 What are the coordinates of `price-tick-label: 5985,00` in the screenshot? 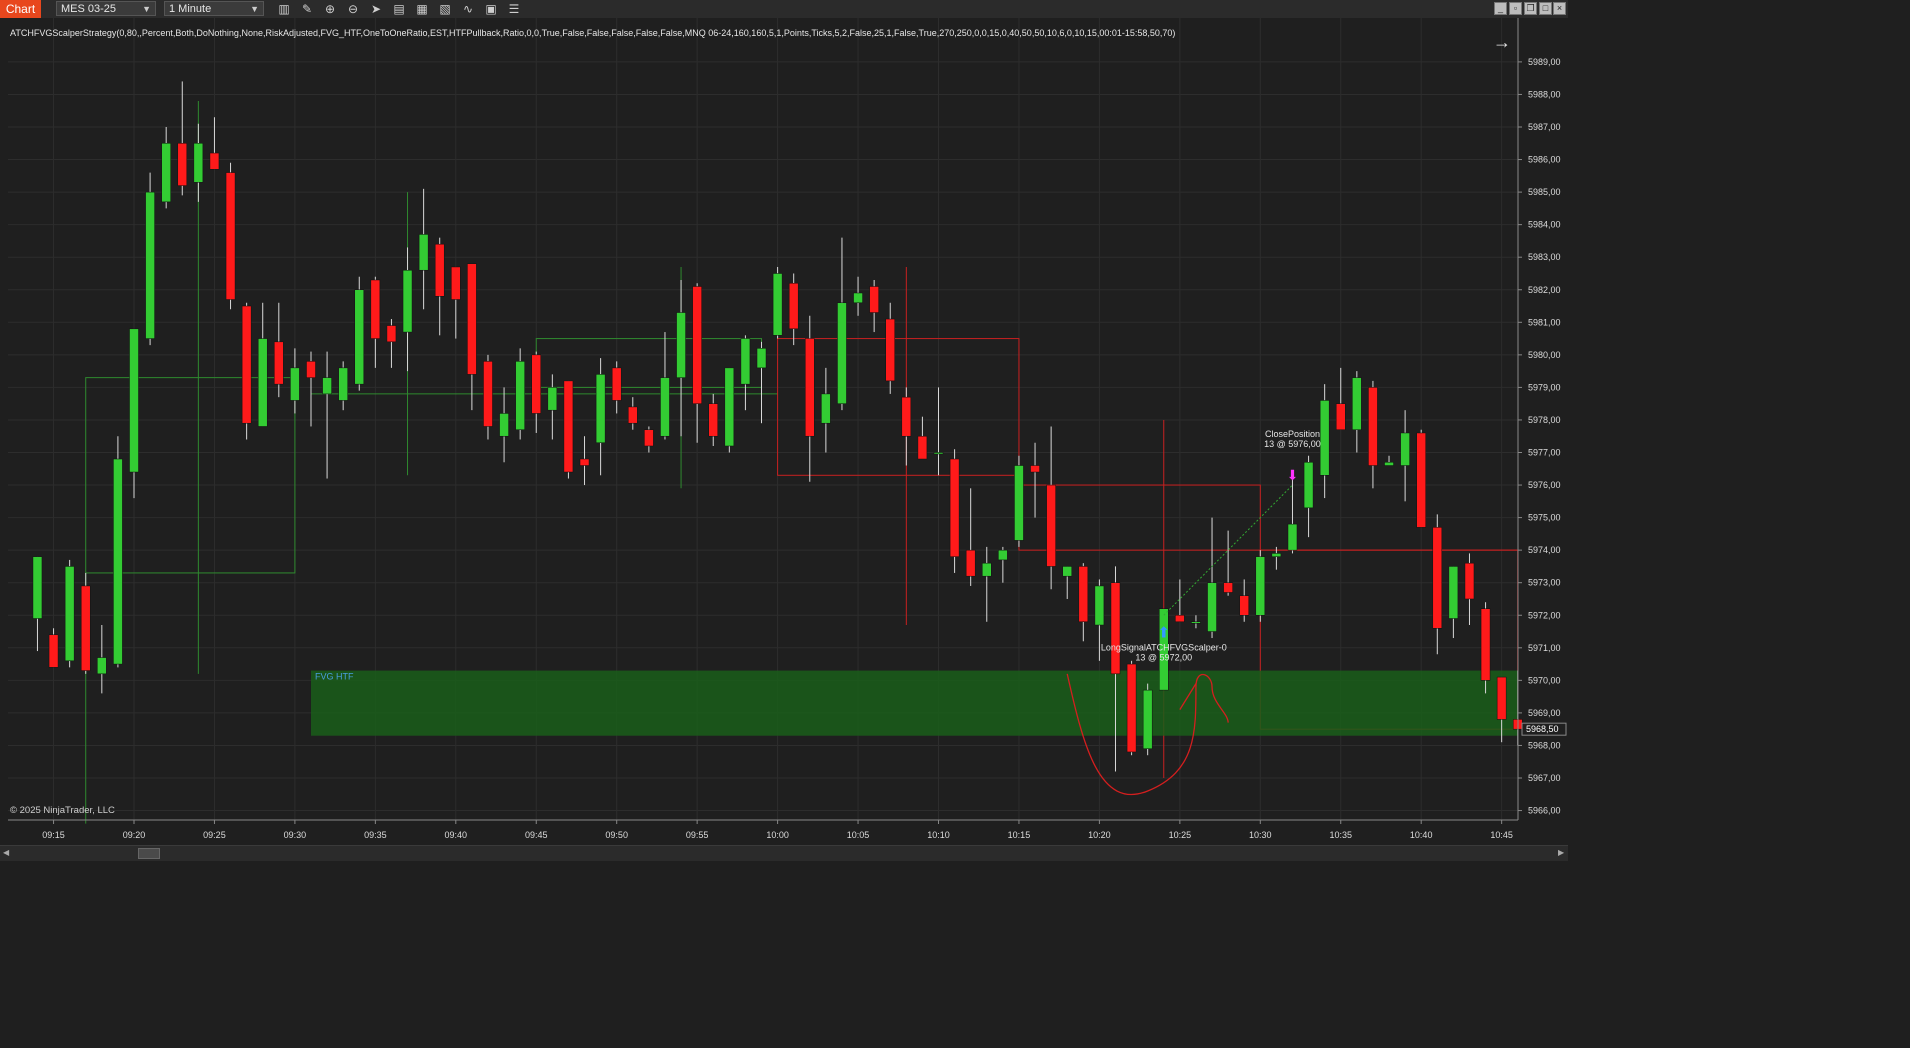 It's located at (1544, 192).